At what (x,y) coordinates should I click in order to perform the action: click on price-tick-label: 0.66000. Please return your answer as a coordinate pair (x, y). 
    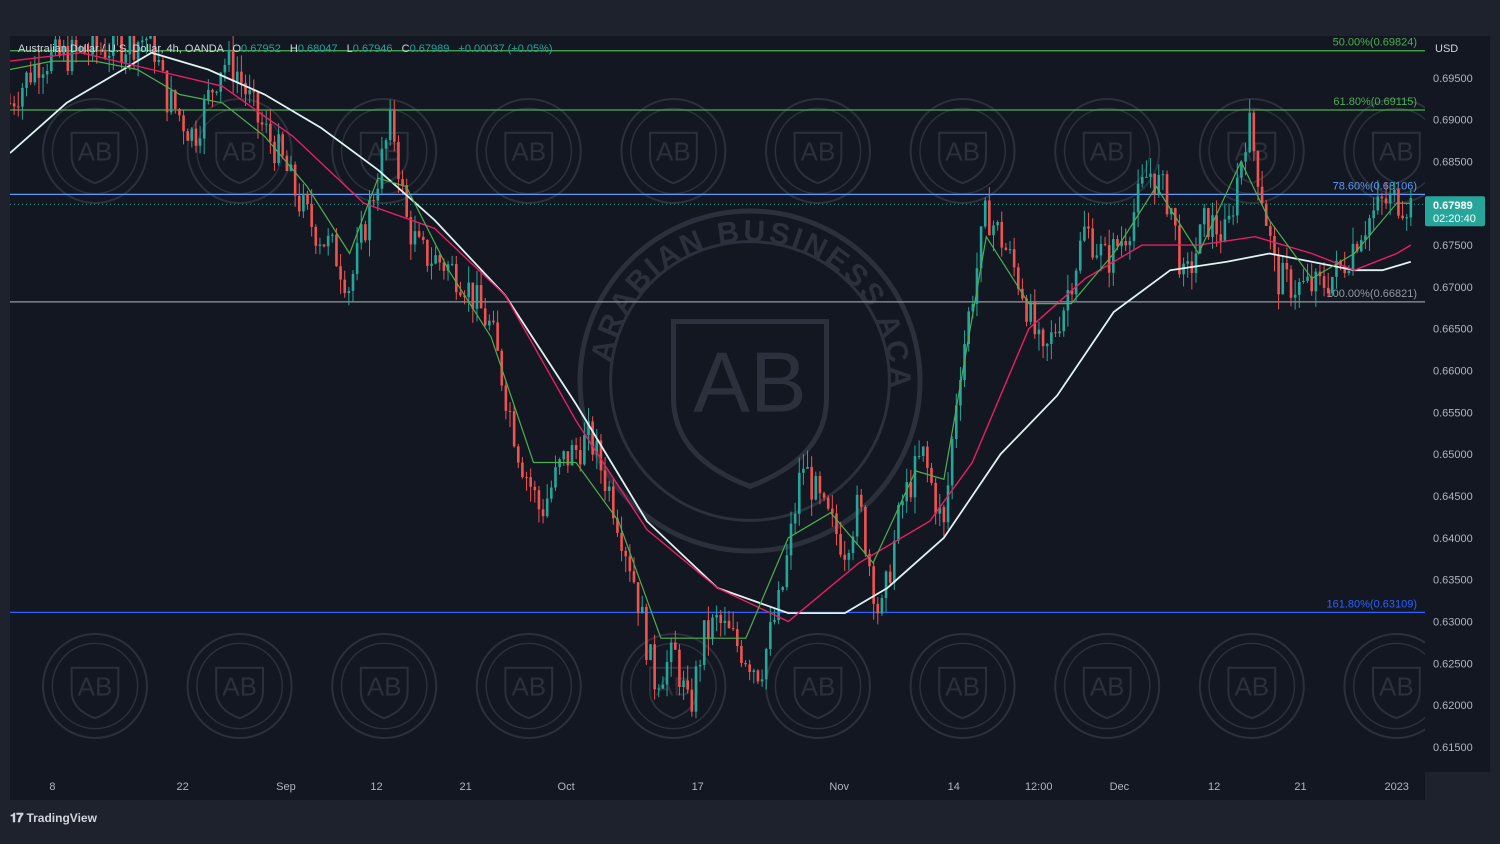
    Looking at the image, I should click on (1453, 372).